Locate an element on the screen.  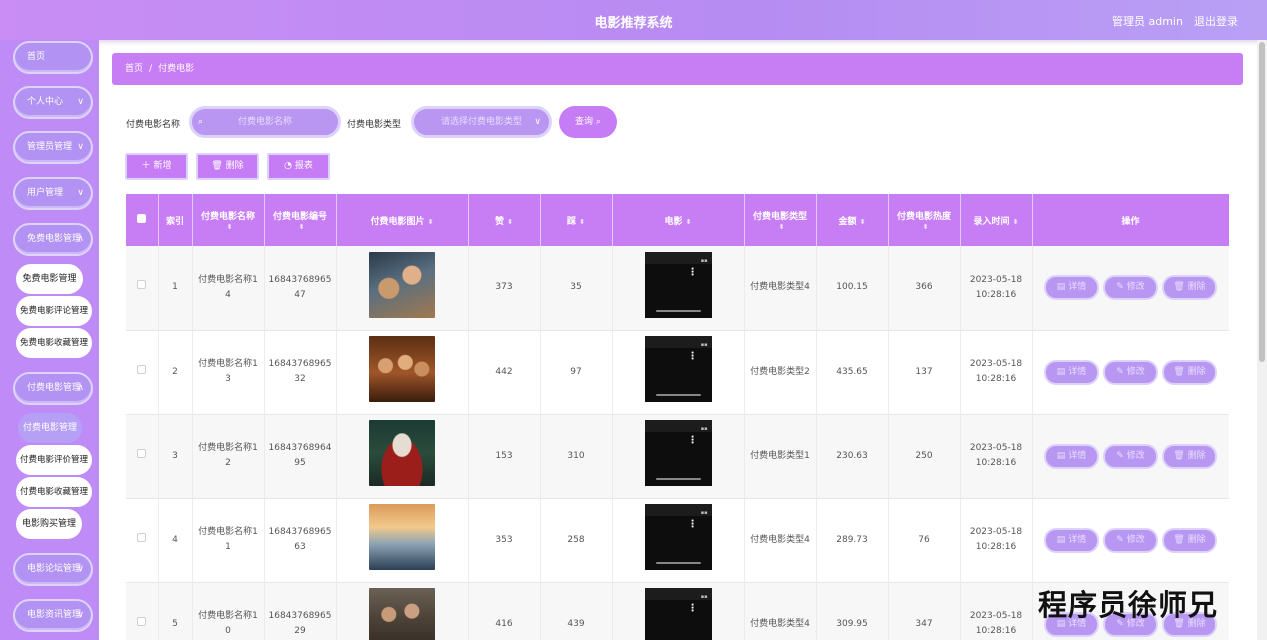
col-poster: 付费电影图片 ⬍ is located at coordinates (402, 220).